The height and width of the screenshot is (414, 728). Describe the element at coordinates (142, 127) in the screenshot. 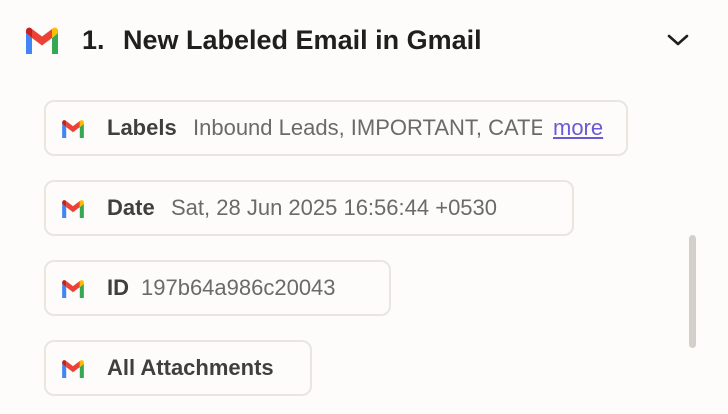

I see `field-key: Labels` at that location.